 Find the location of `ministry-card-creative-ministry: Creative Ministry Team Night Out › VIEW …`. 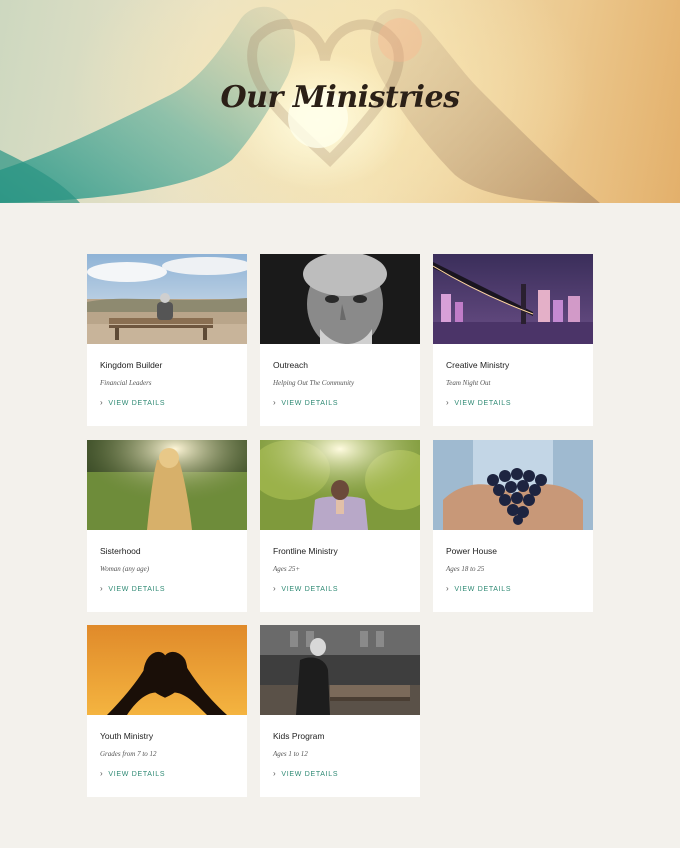

ministry-card-creative-ministry: Creative Ministry Team Night Out › VIEW … is located at coordinates (513, 340).